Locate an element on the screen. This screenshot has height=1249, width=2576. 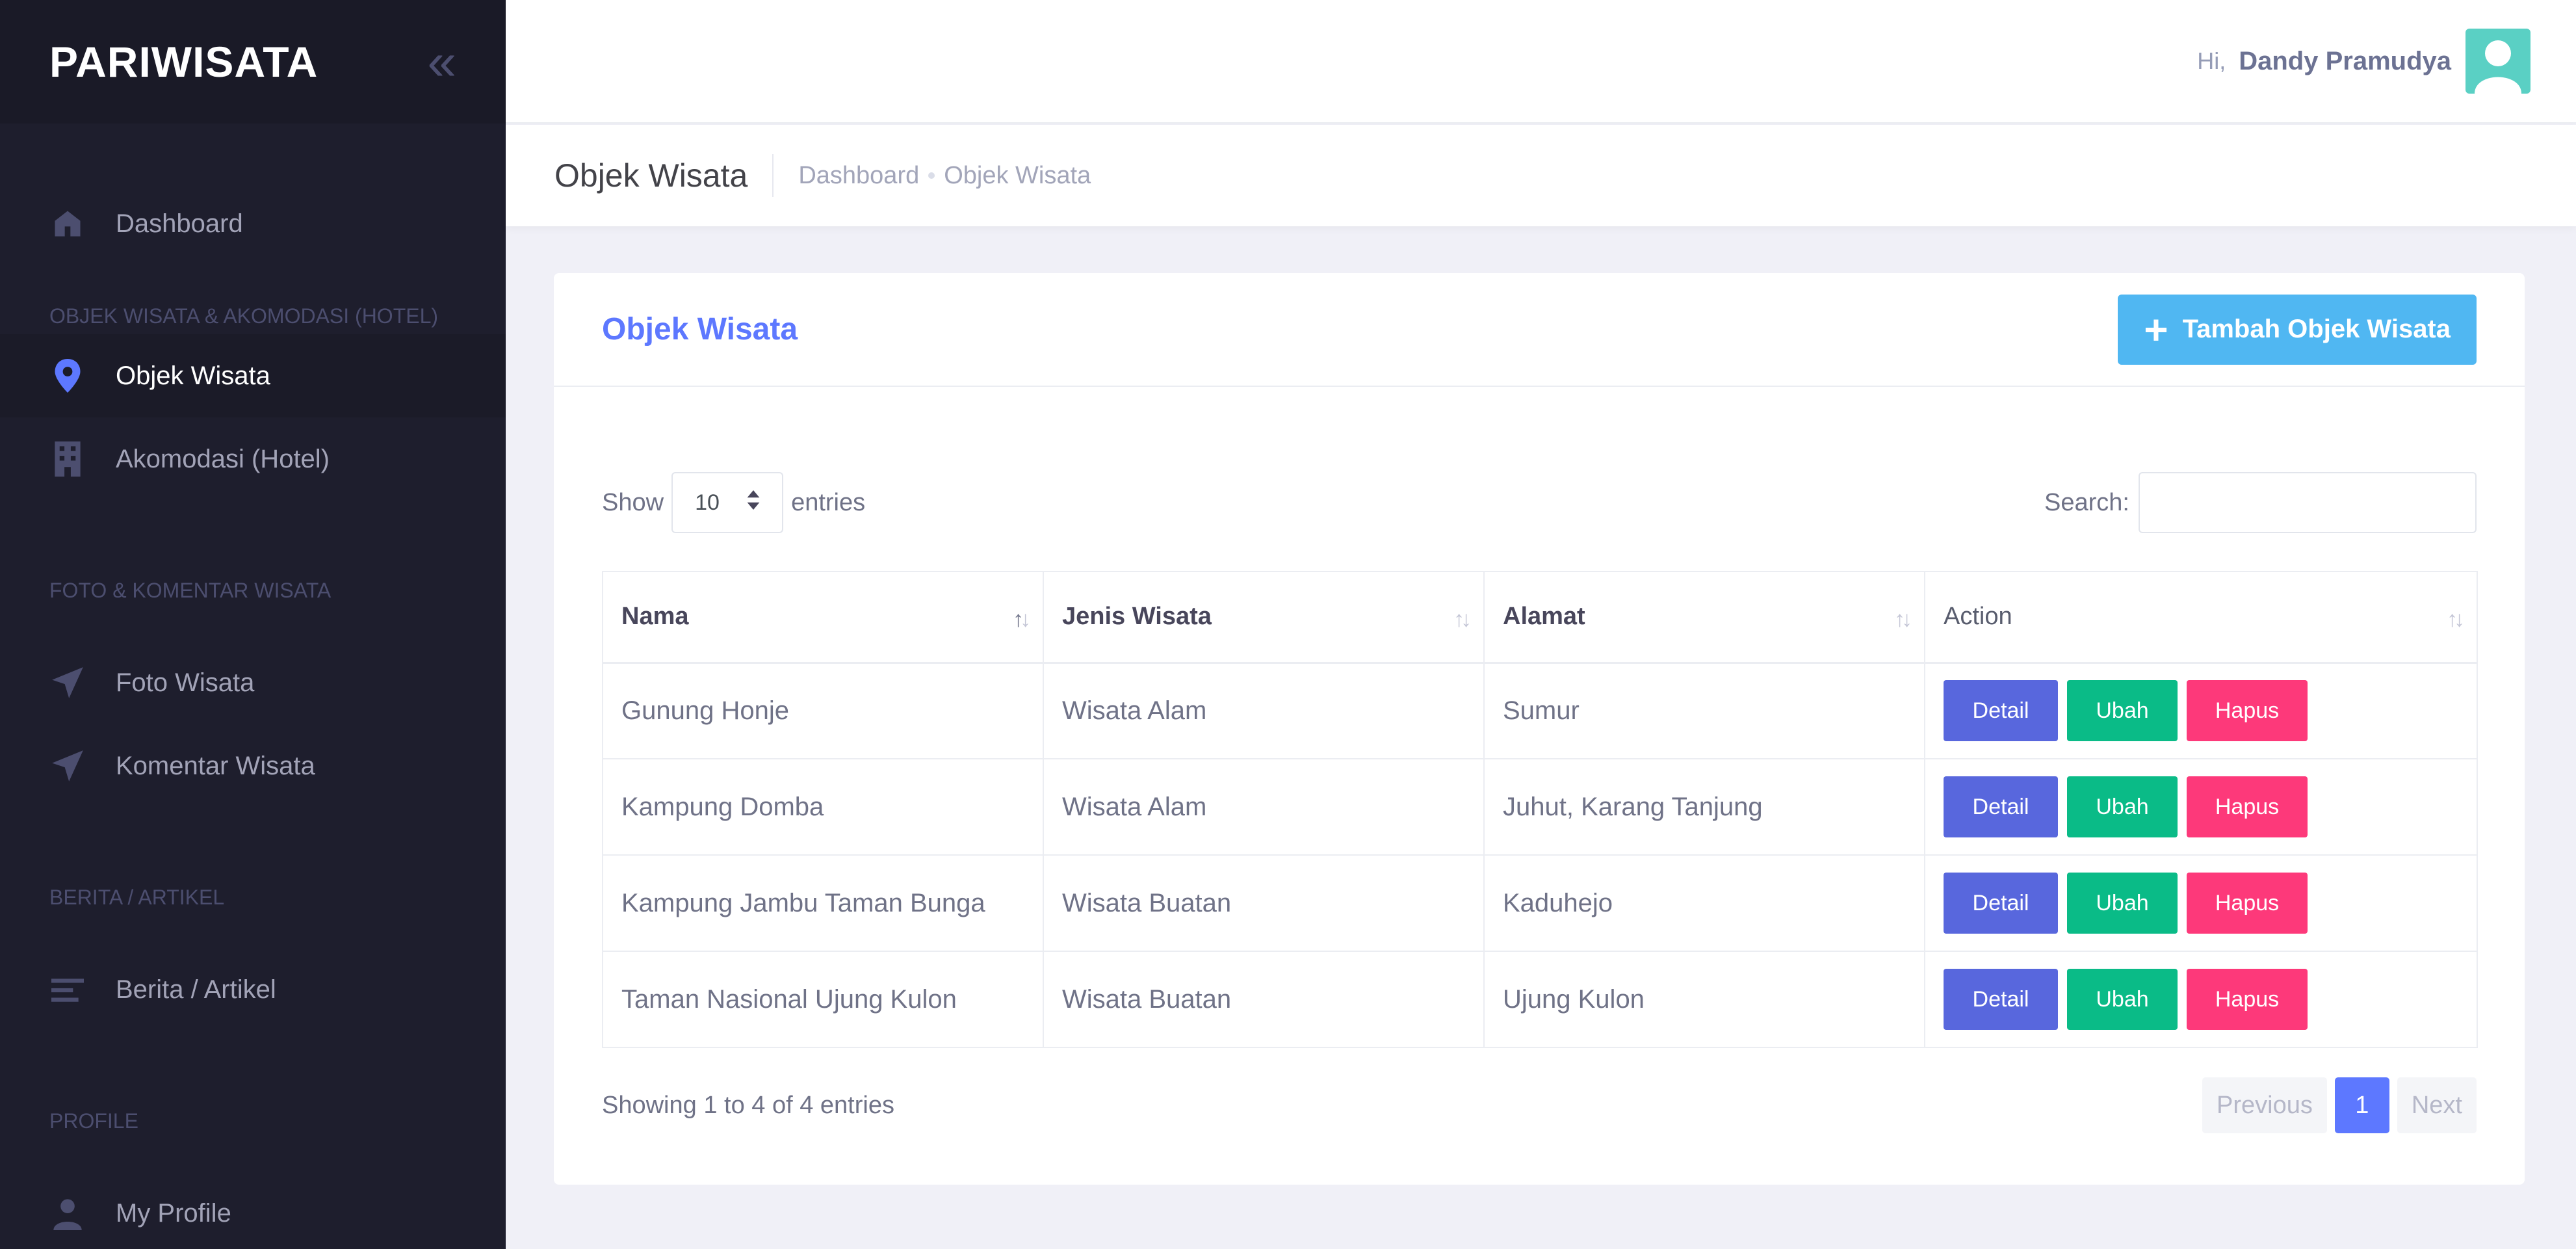
cell-nama: Kampung Domba is located at coordinates (823, 807).